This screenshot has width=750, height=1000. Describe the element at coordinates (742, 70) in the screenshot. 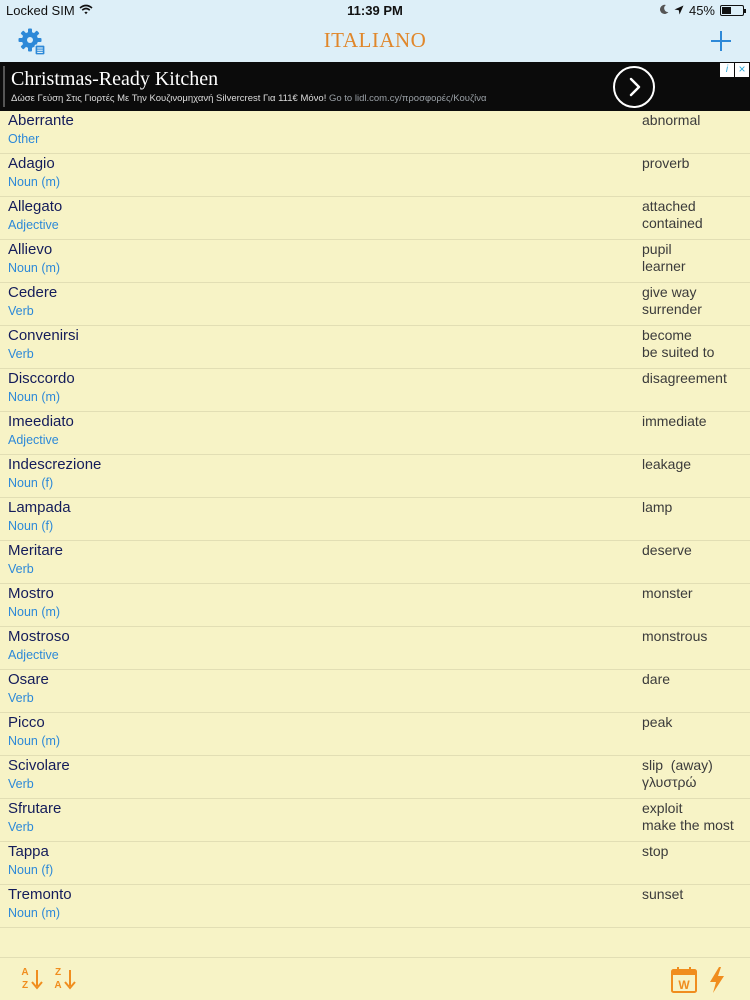

I see `close-icon: ×` at that location.